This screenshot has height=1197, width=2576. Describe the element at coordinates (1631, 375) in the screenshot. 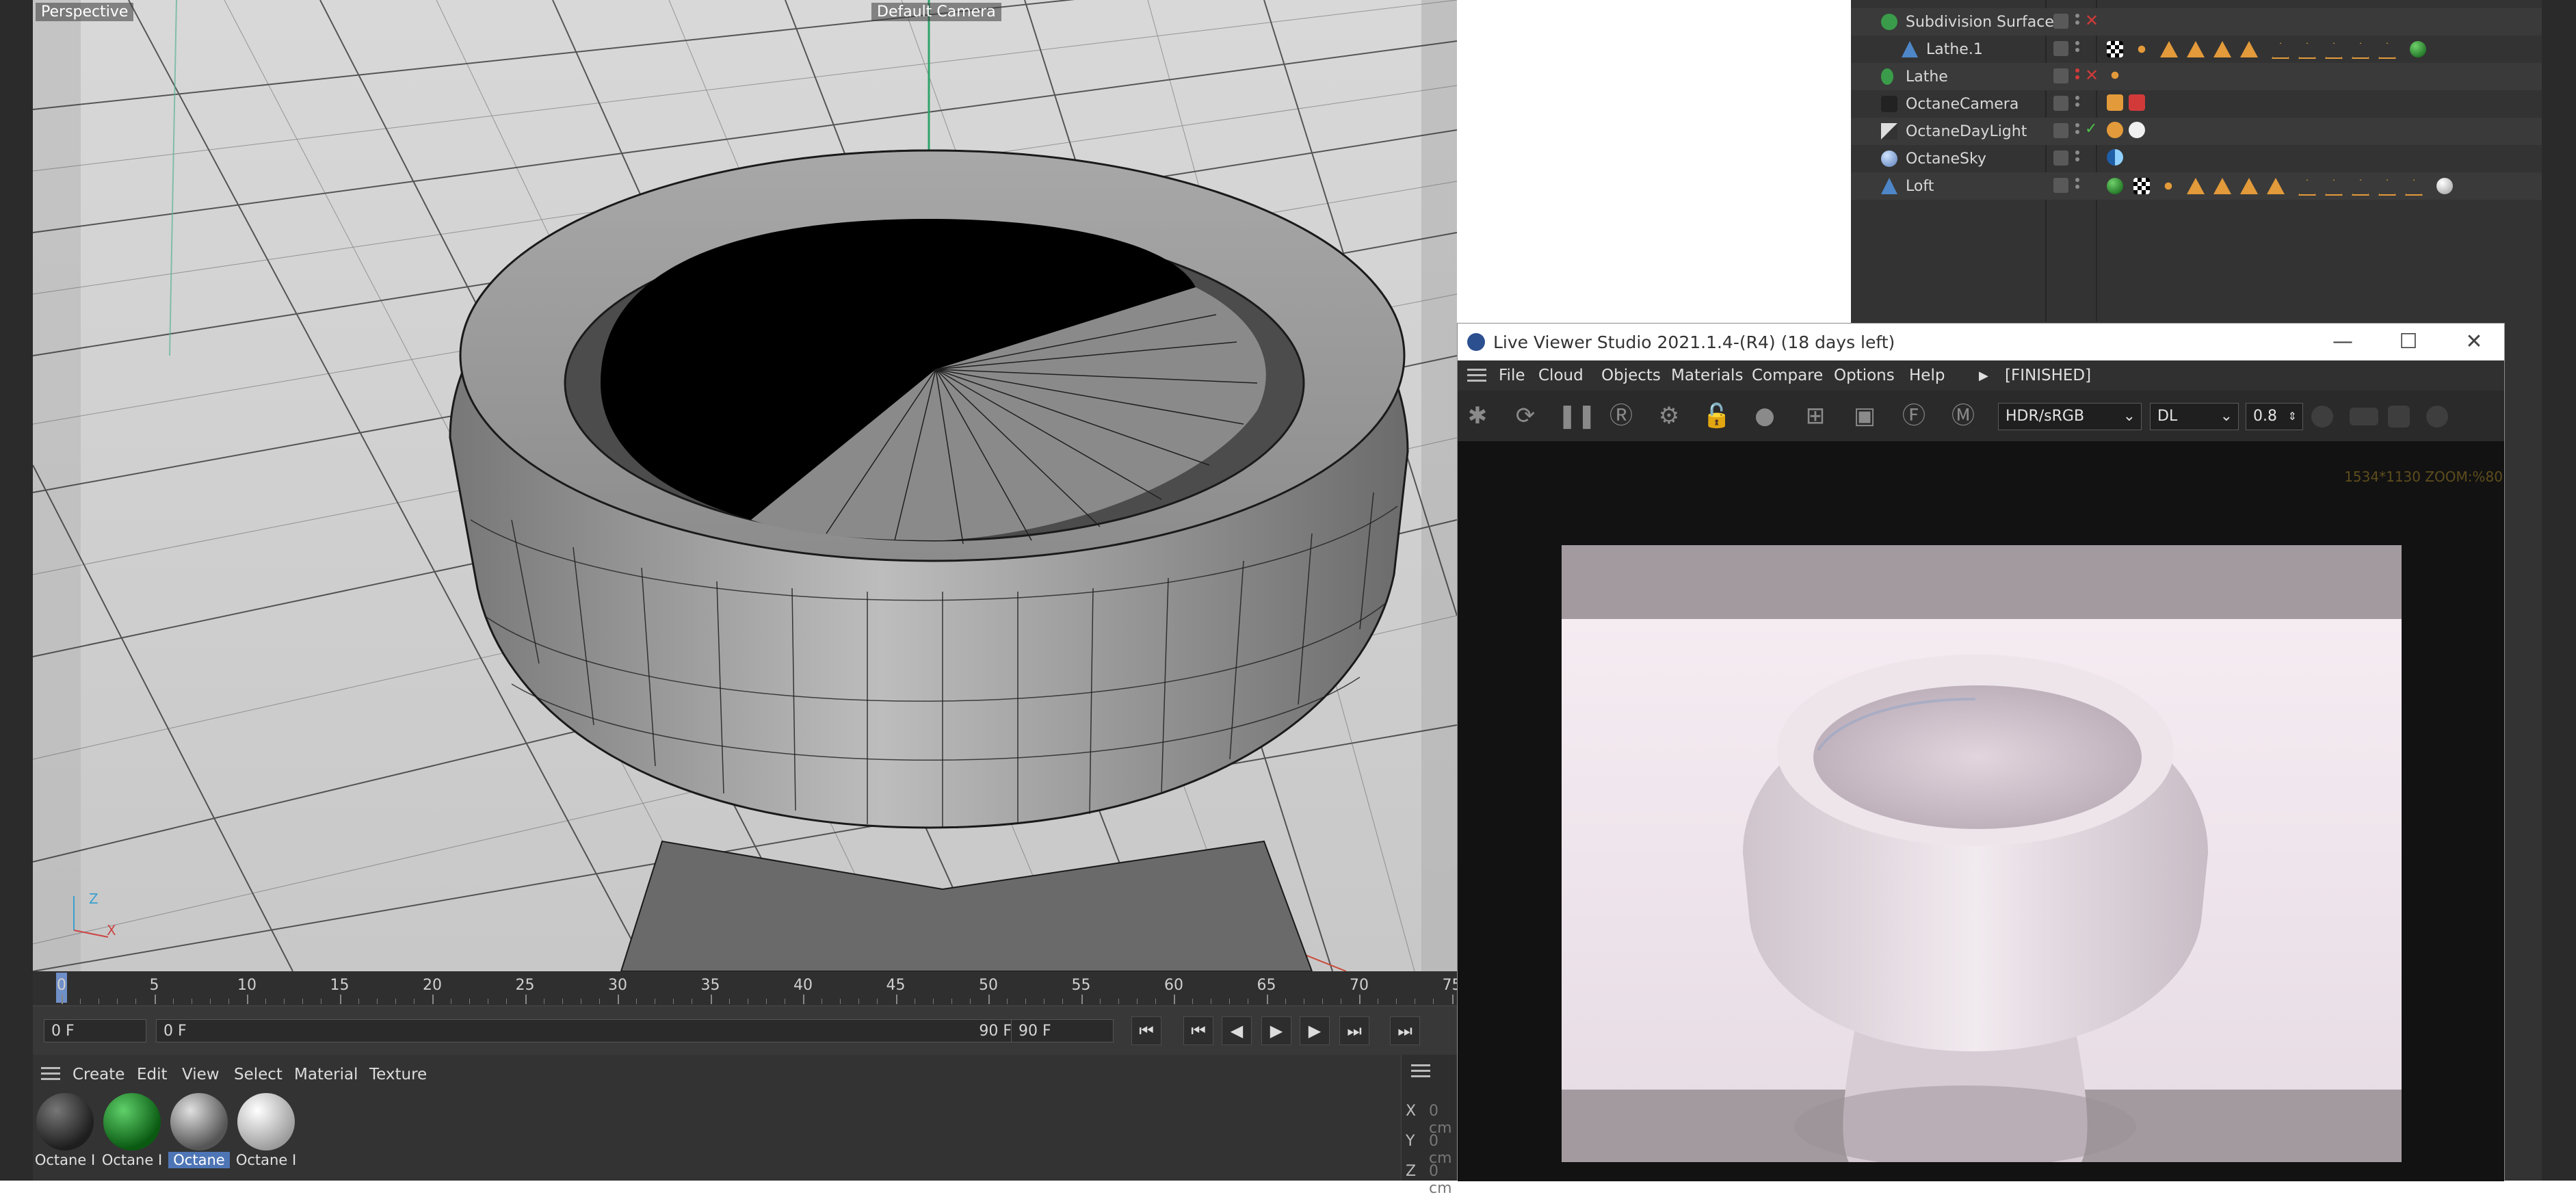

I see `menu-objects: Objects` at that location.